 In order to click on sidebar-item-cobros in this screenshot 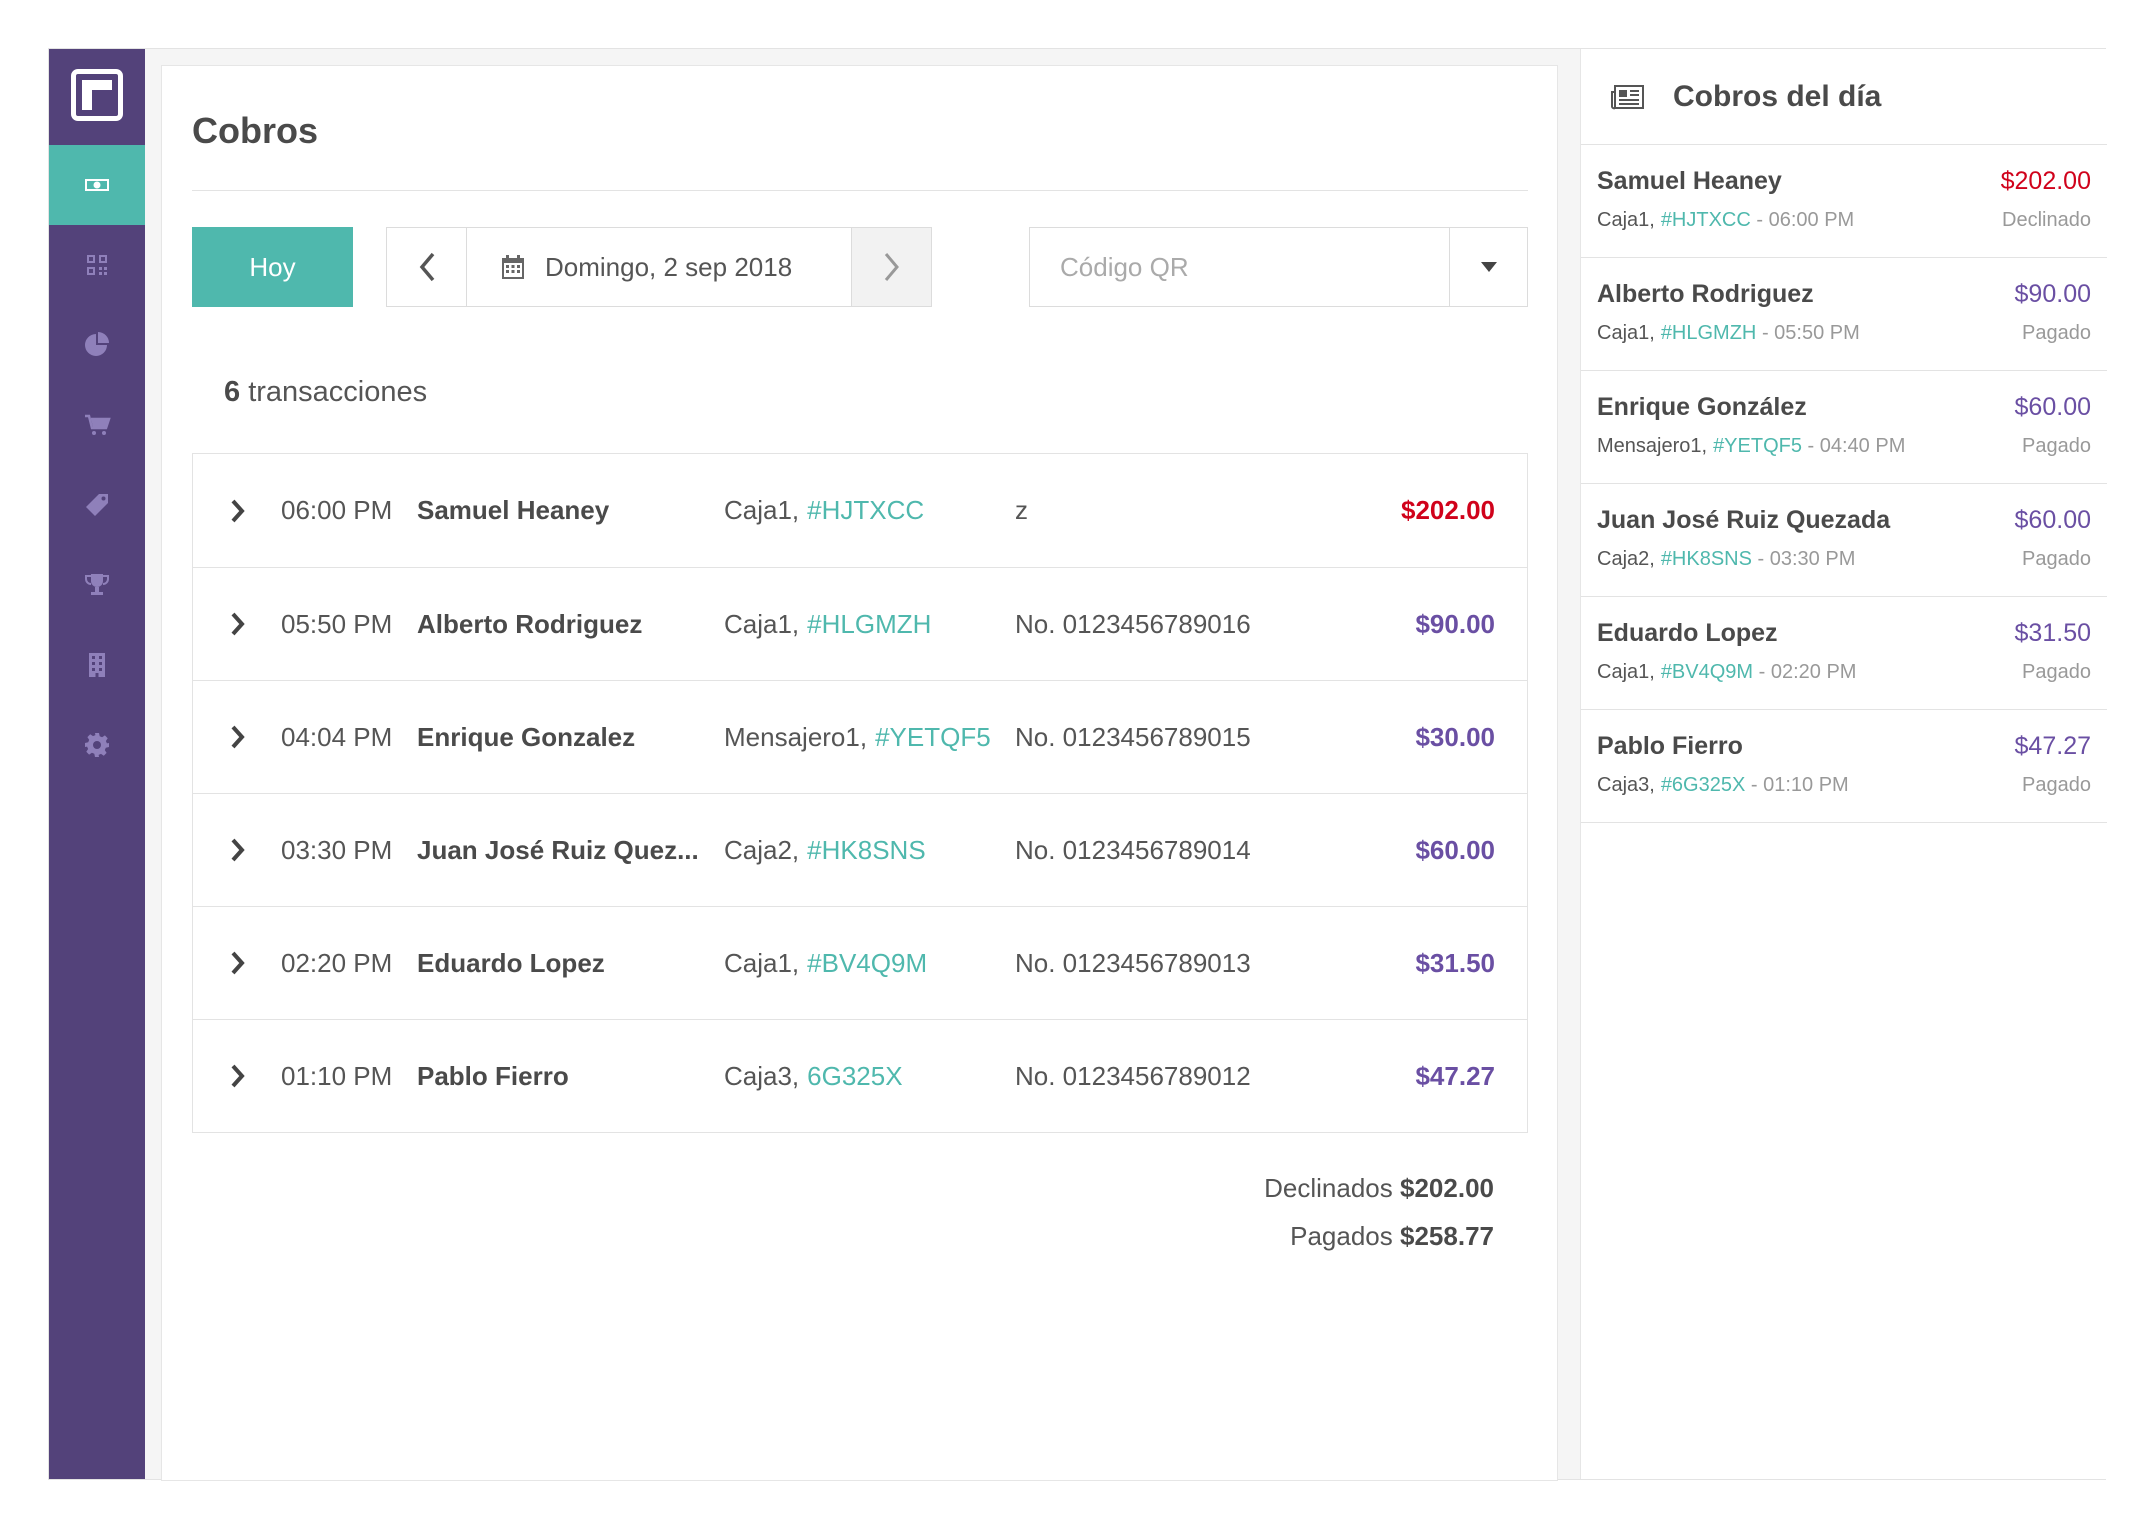, I will do `click(97, 185)`.